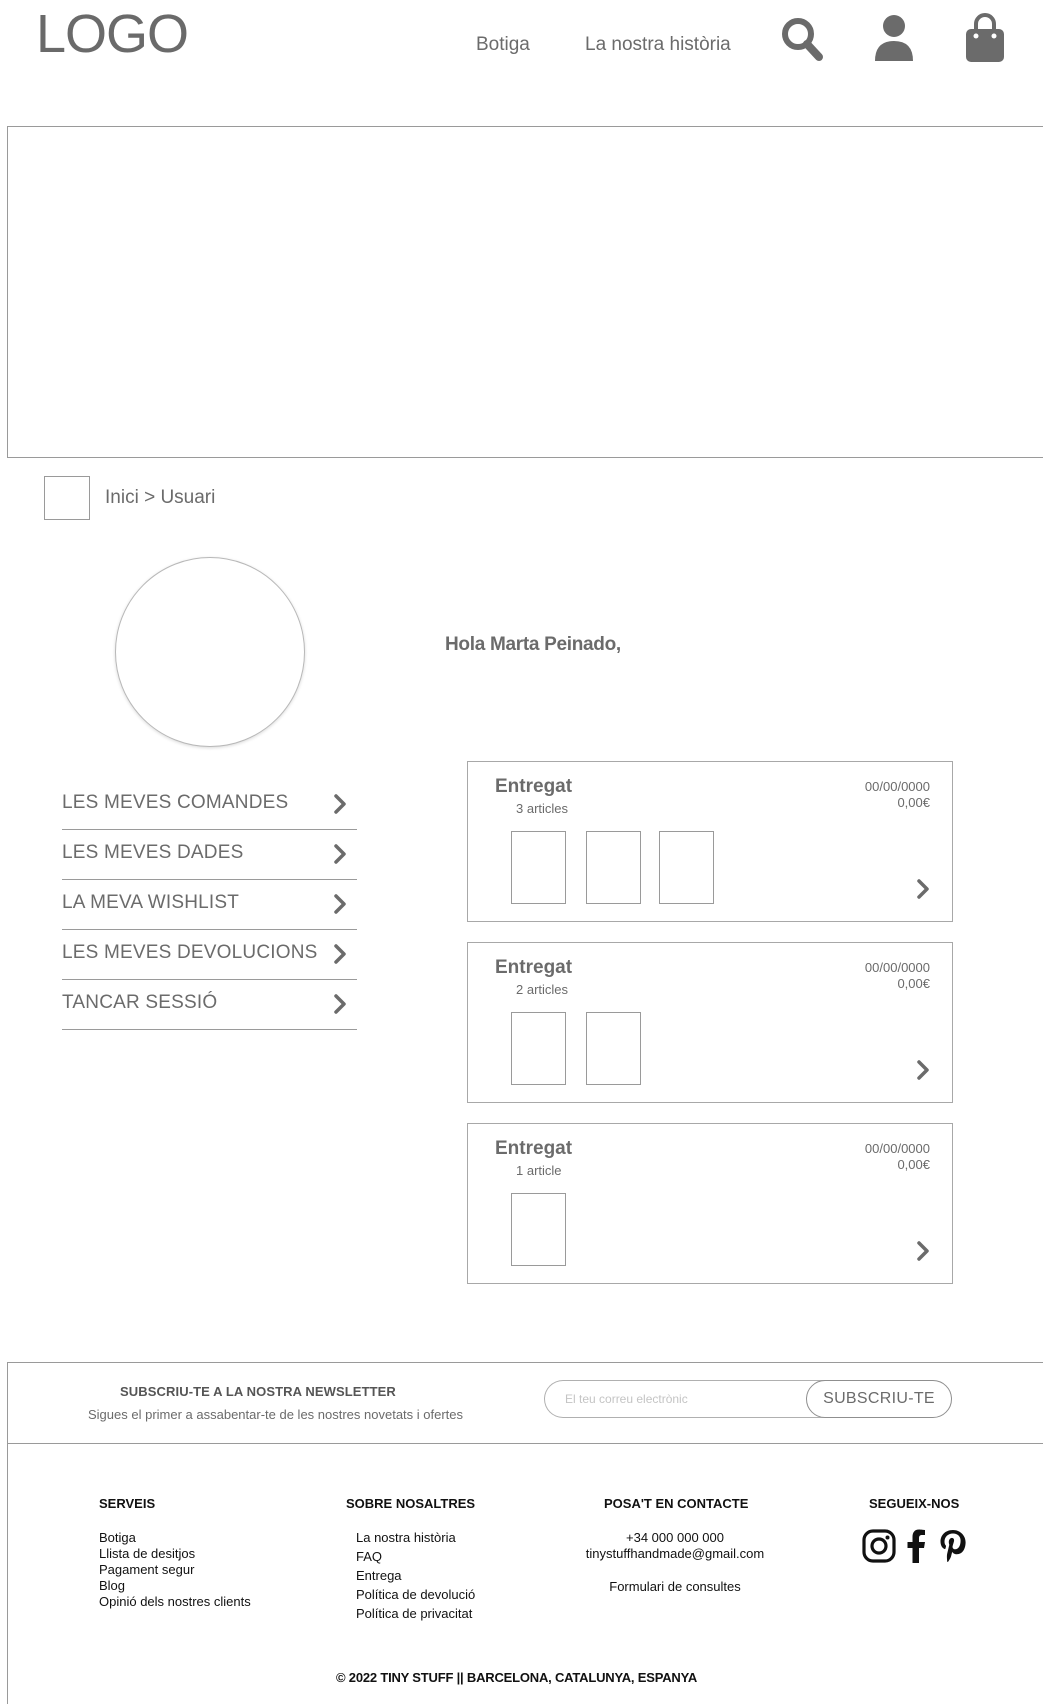 This screenshot has height=1704, width=1043. Describe the element at coordinates (147, 1554) in the screenshot. I see `footer-link: Llista de desitjos` at that location.